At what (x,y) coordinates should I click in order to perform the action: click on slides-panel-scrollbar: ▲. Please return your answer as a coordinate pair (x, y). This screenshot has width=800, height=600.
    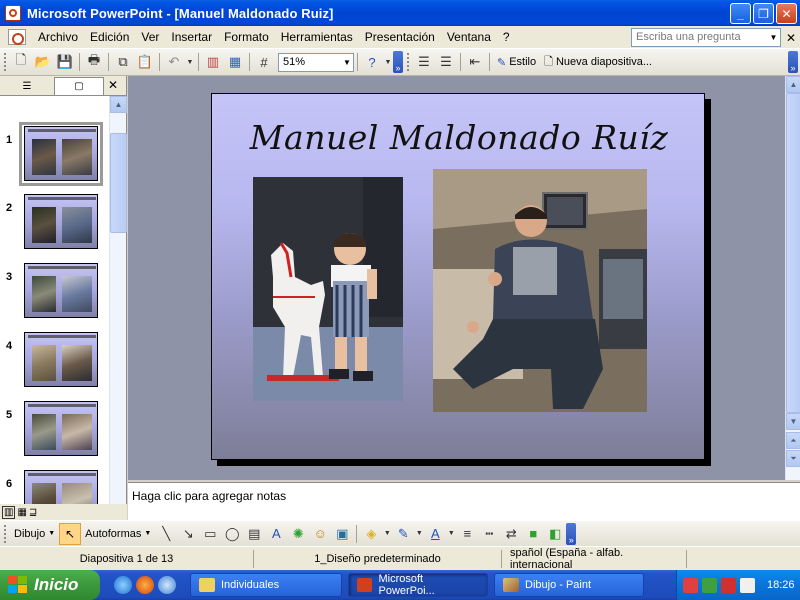
    Looking at the image, I should click on (118, 300).